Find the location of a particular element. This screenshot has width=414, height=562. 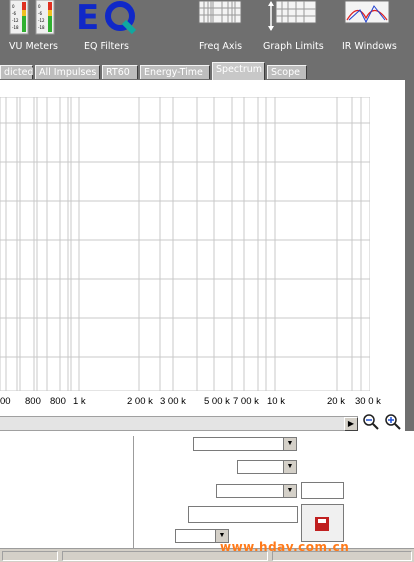

zoom-in-icon is located at coordinates (393, 422).